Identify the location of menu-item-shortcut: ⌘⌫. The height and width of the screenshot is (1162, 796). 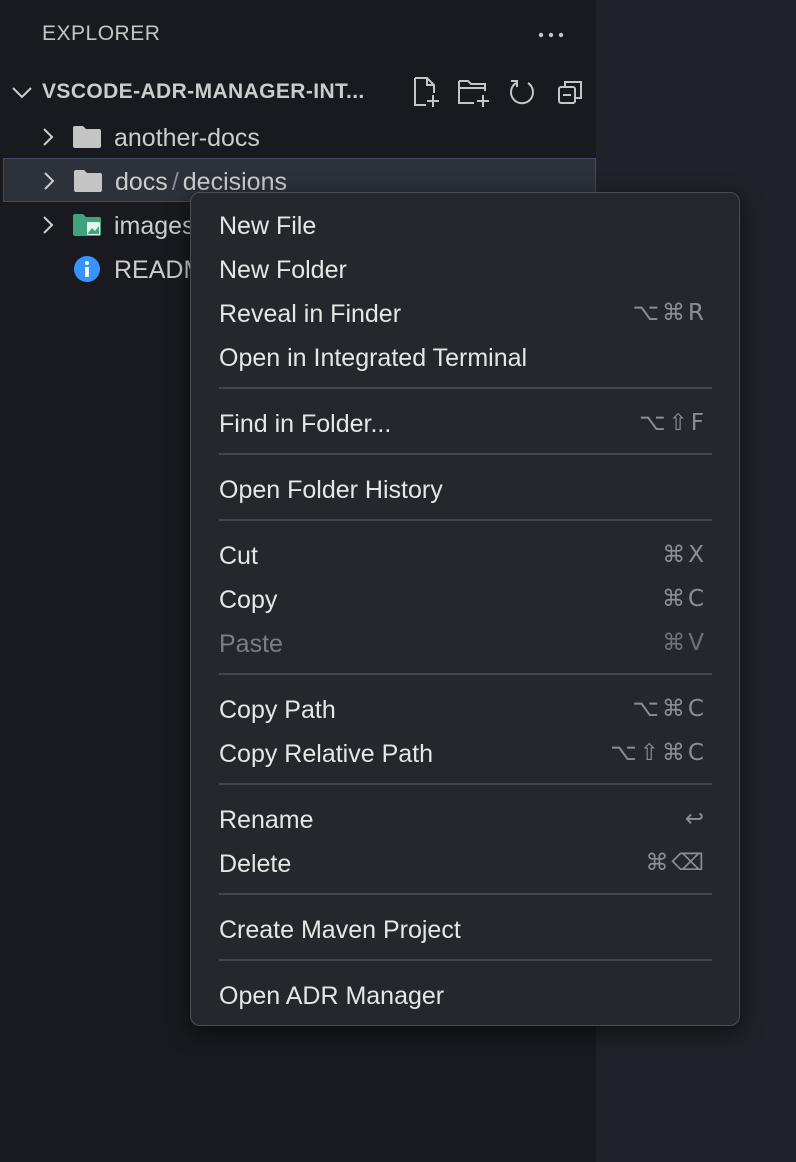
(676, 863).